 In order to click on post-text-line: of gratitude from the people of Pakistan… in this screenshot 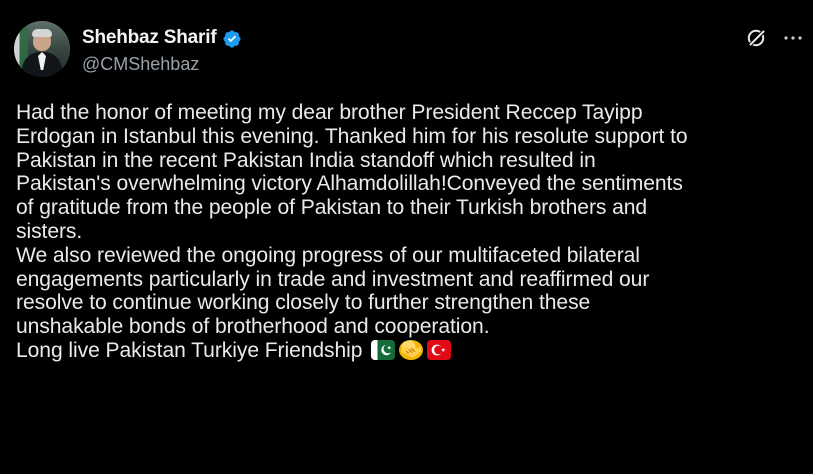, I will do `click(332, 208)`.